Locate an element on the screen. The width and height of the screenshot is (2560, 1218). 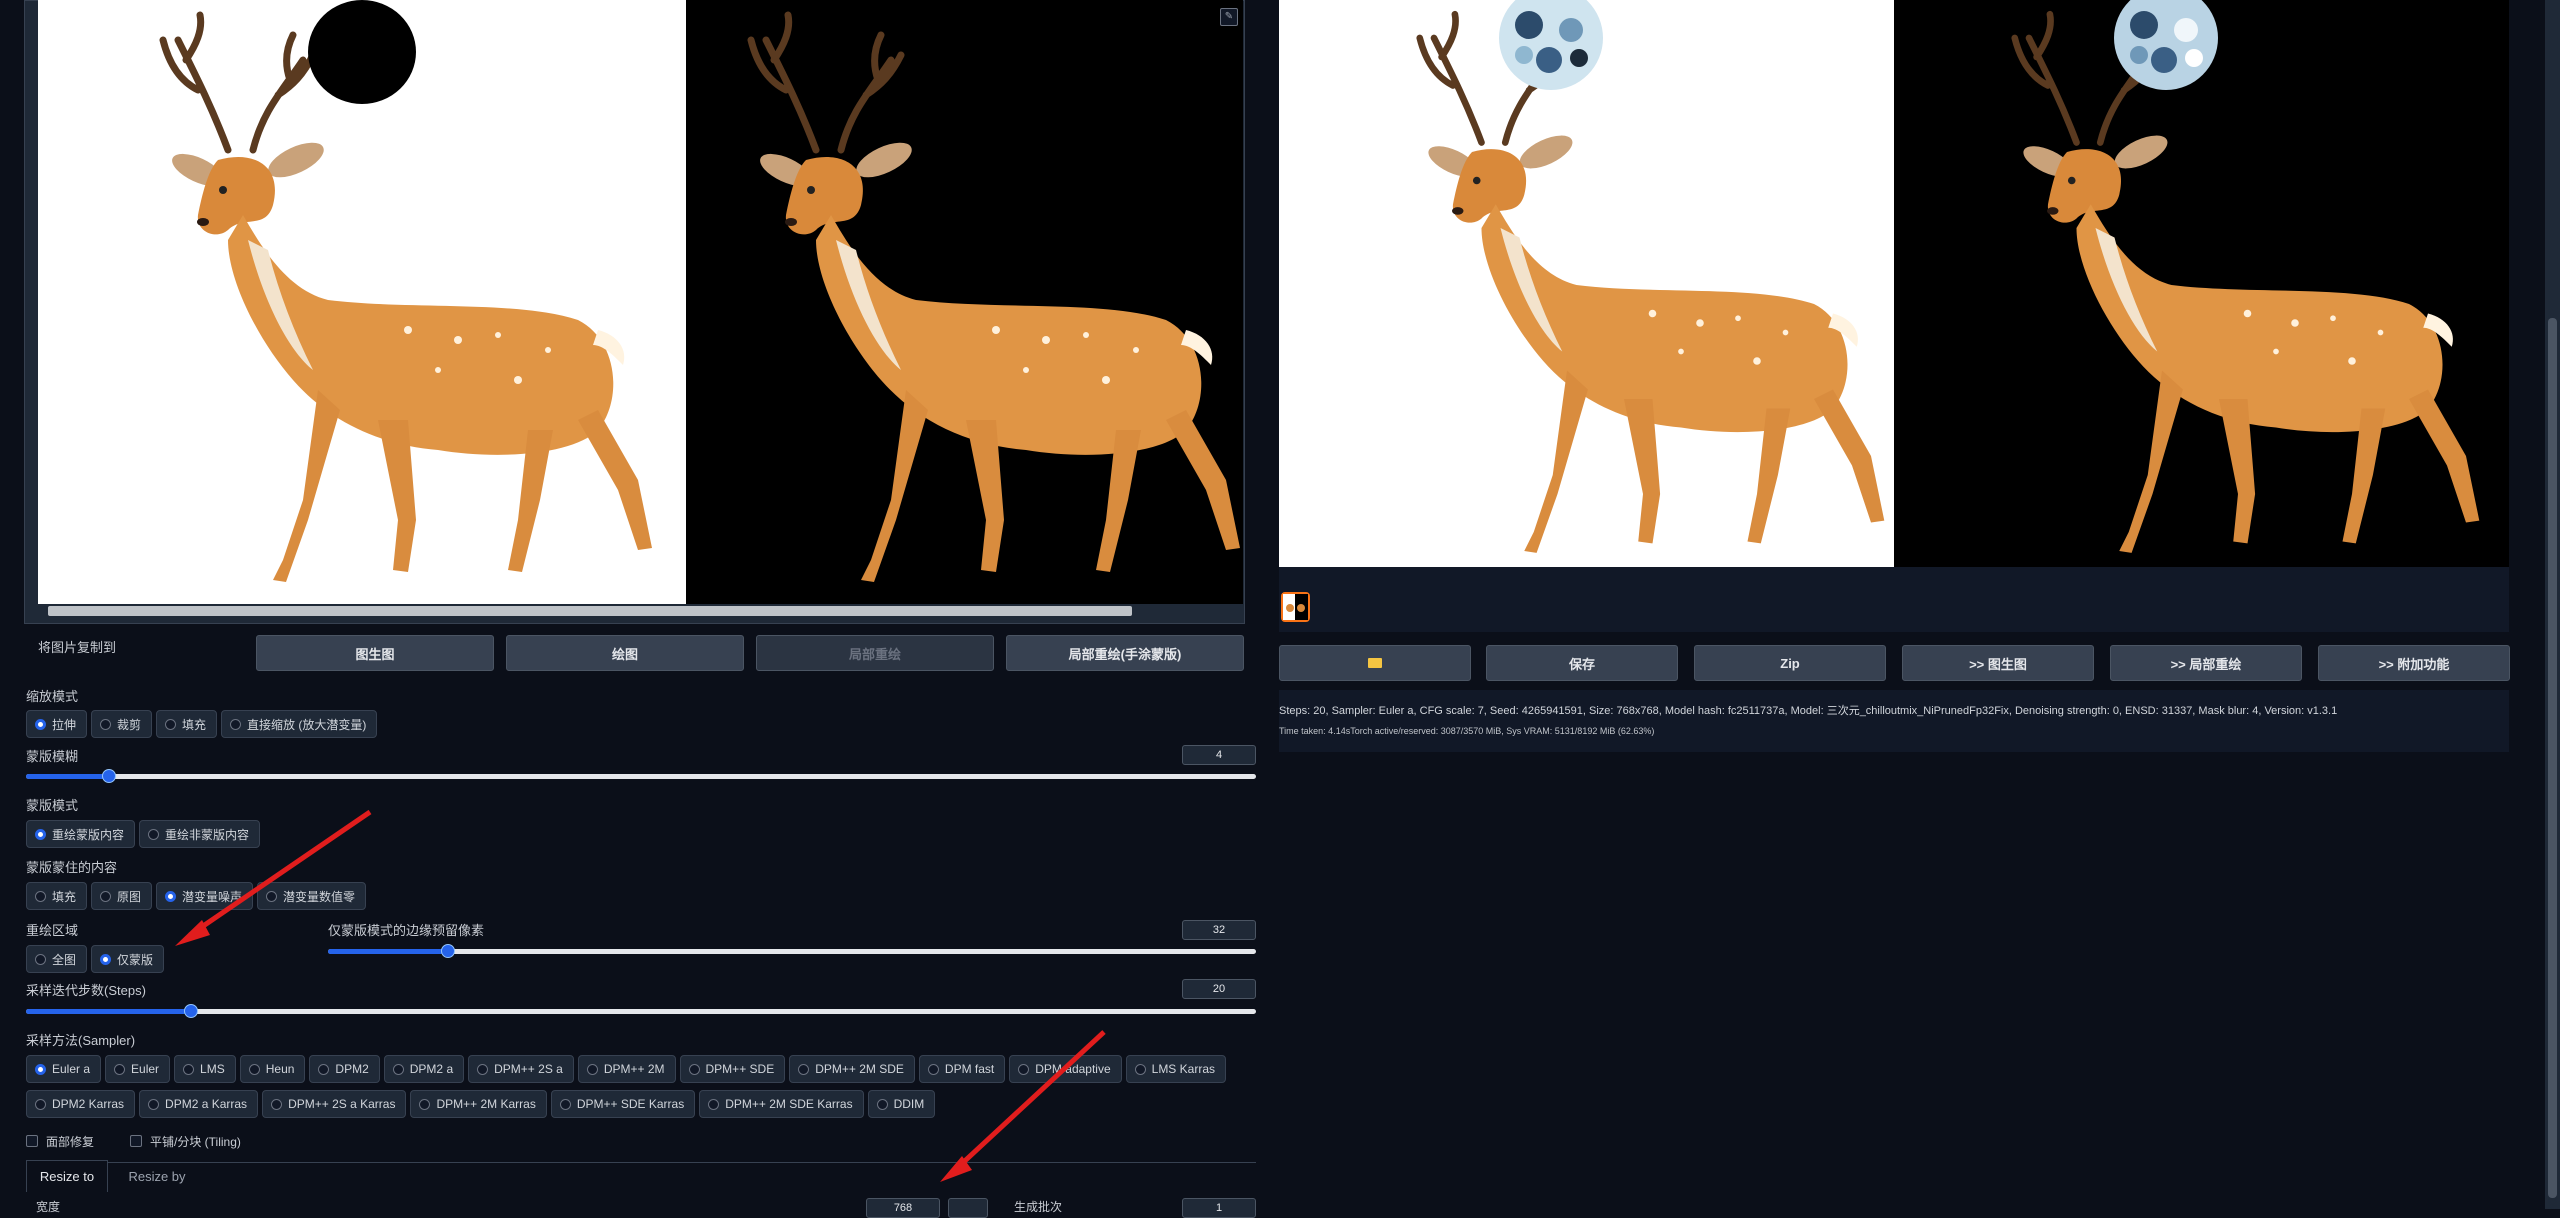
thumbnail-image is located at coordinates (1295, 607).